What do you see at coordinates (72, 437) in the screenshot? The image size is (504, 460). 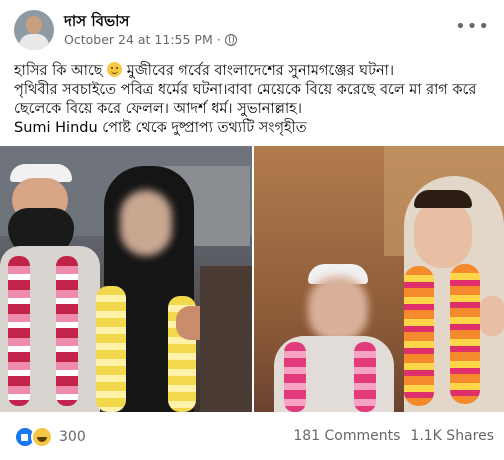 I see `reaction-count: 300` at bounding box center [72, 437].